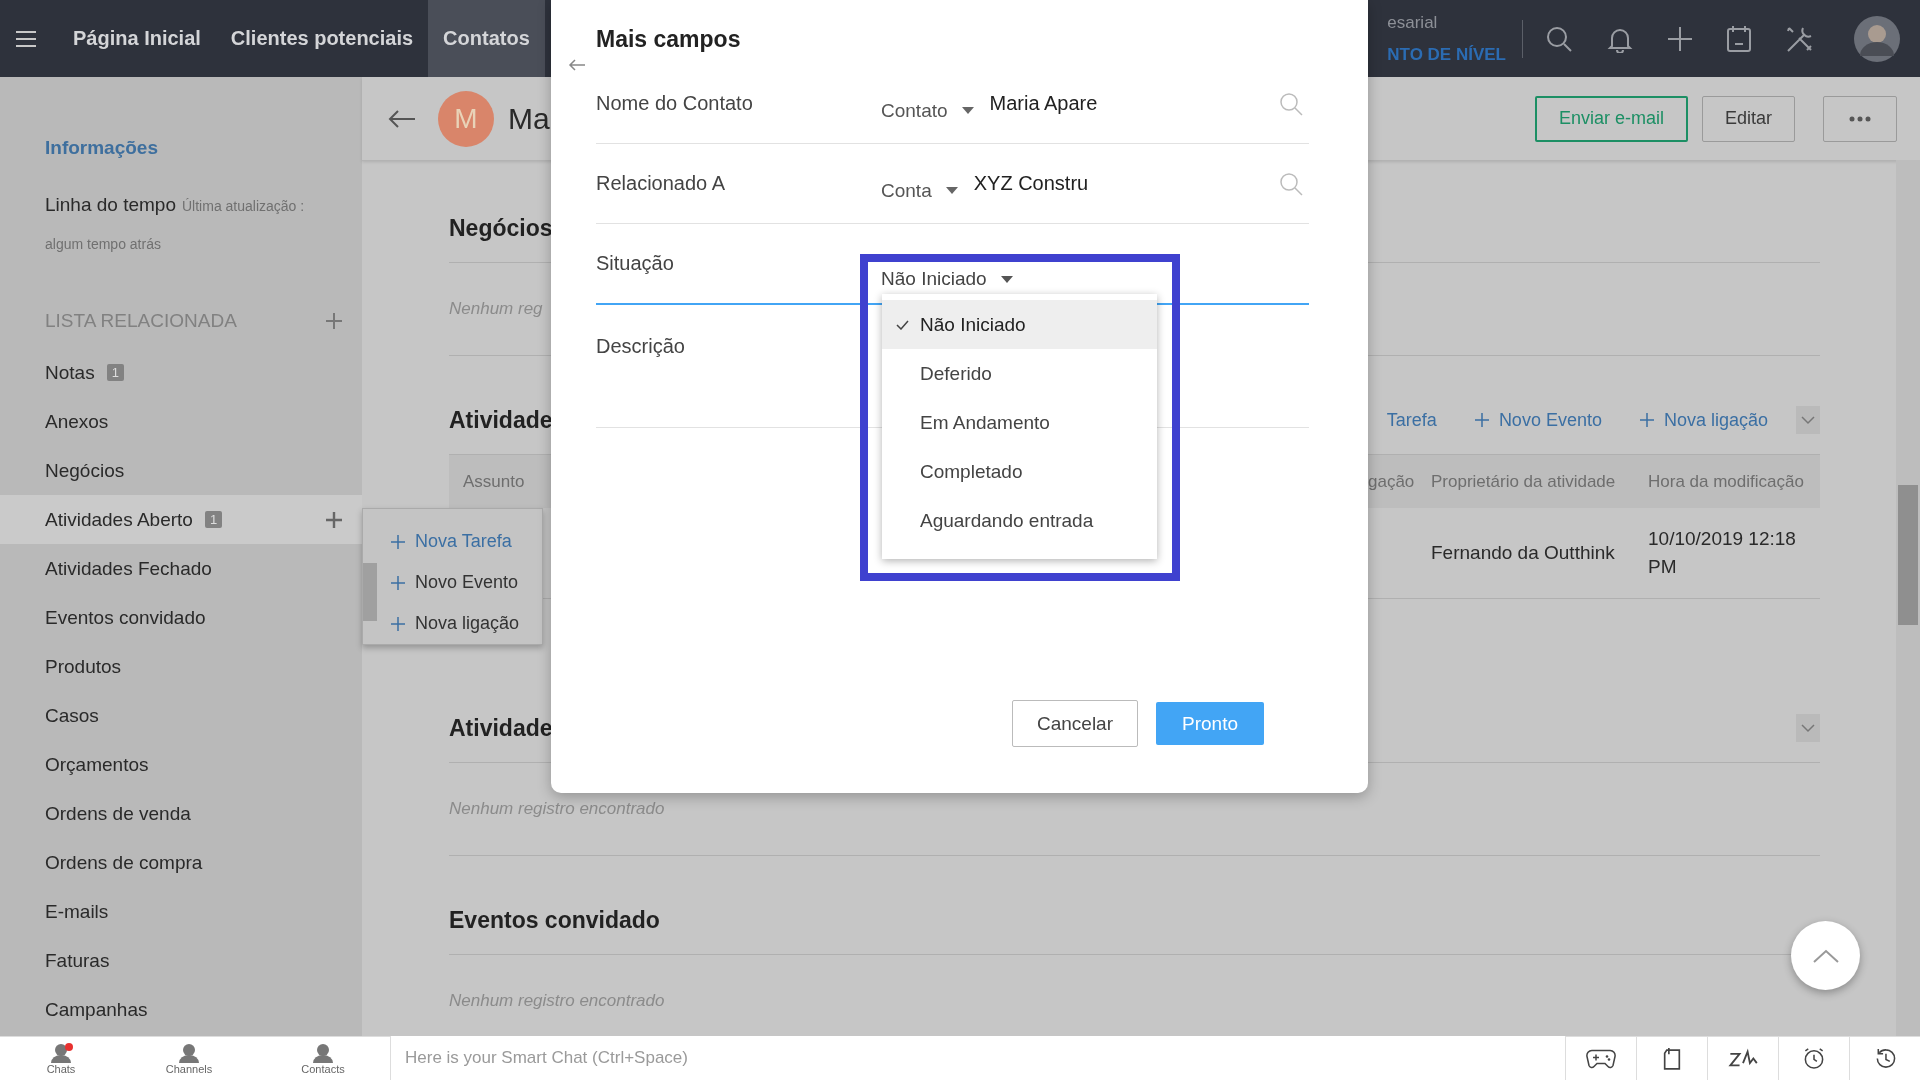  What do you see at coordinates (77, 911) in the screenshot?
I see `item-label: E-mails` at bounding box center [77, 911].